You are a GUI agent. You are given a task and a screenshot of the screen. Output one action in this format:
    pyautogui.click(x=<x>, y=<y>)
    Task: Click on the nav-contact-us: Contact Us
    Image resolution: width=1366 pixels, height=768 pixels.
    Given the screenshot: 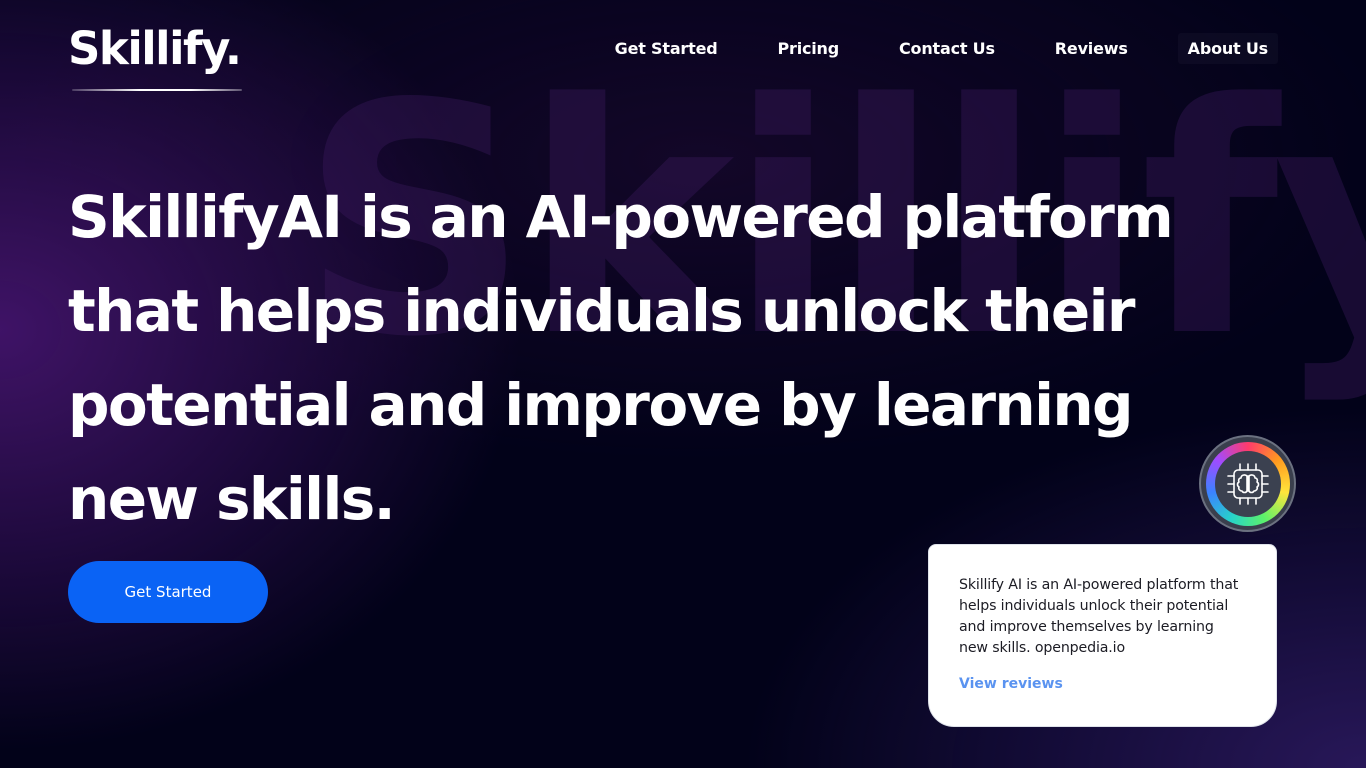 What is the action you would take?
    pyautogui.click(x=947, y=48)
    